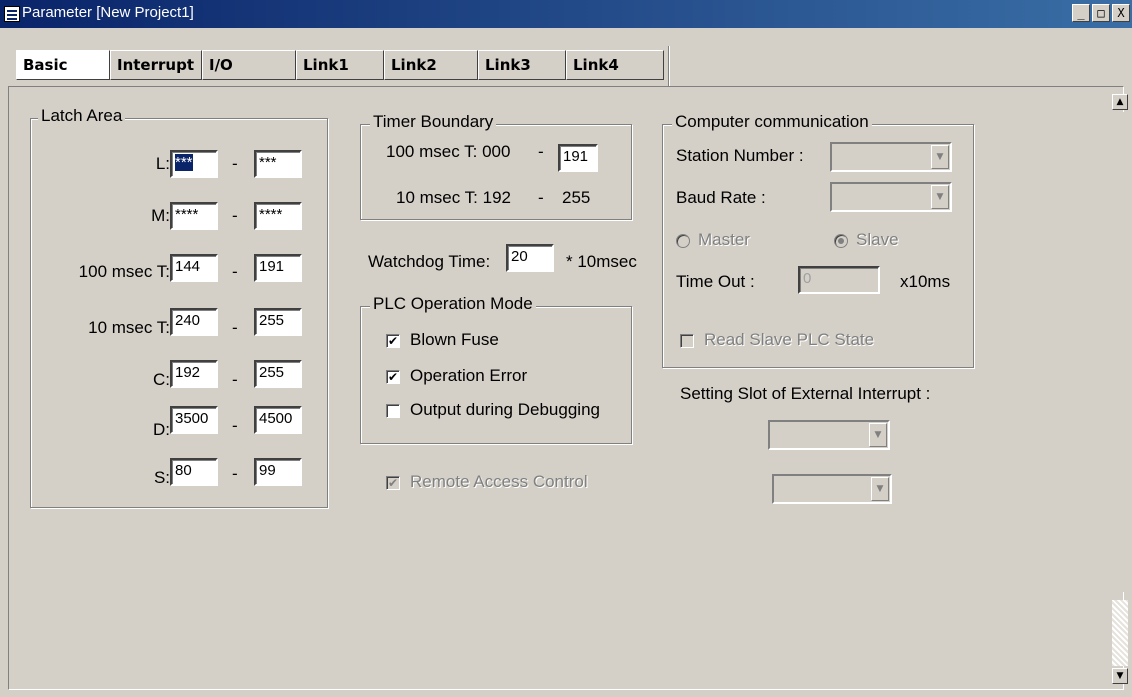 This screenshot has width=1132, height=697. I want to click on latch-s-to-input: 99, so click(278, 472).